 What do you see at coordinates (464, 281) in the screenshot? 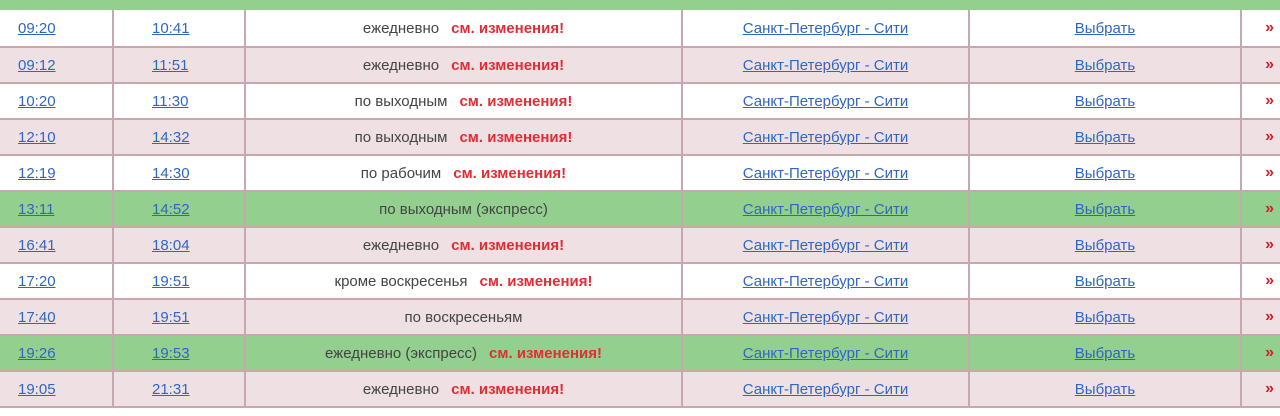
I see `schedule-days-cell: кроме воскресенья см. изменения!` at bounding box center [464, 281].